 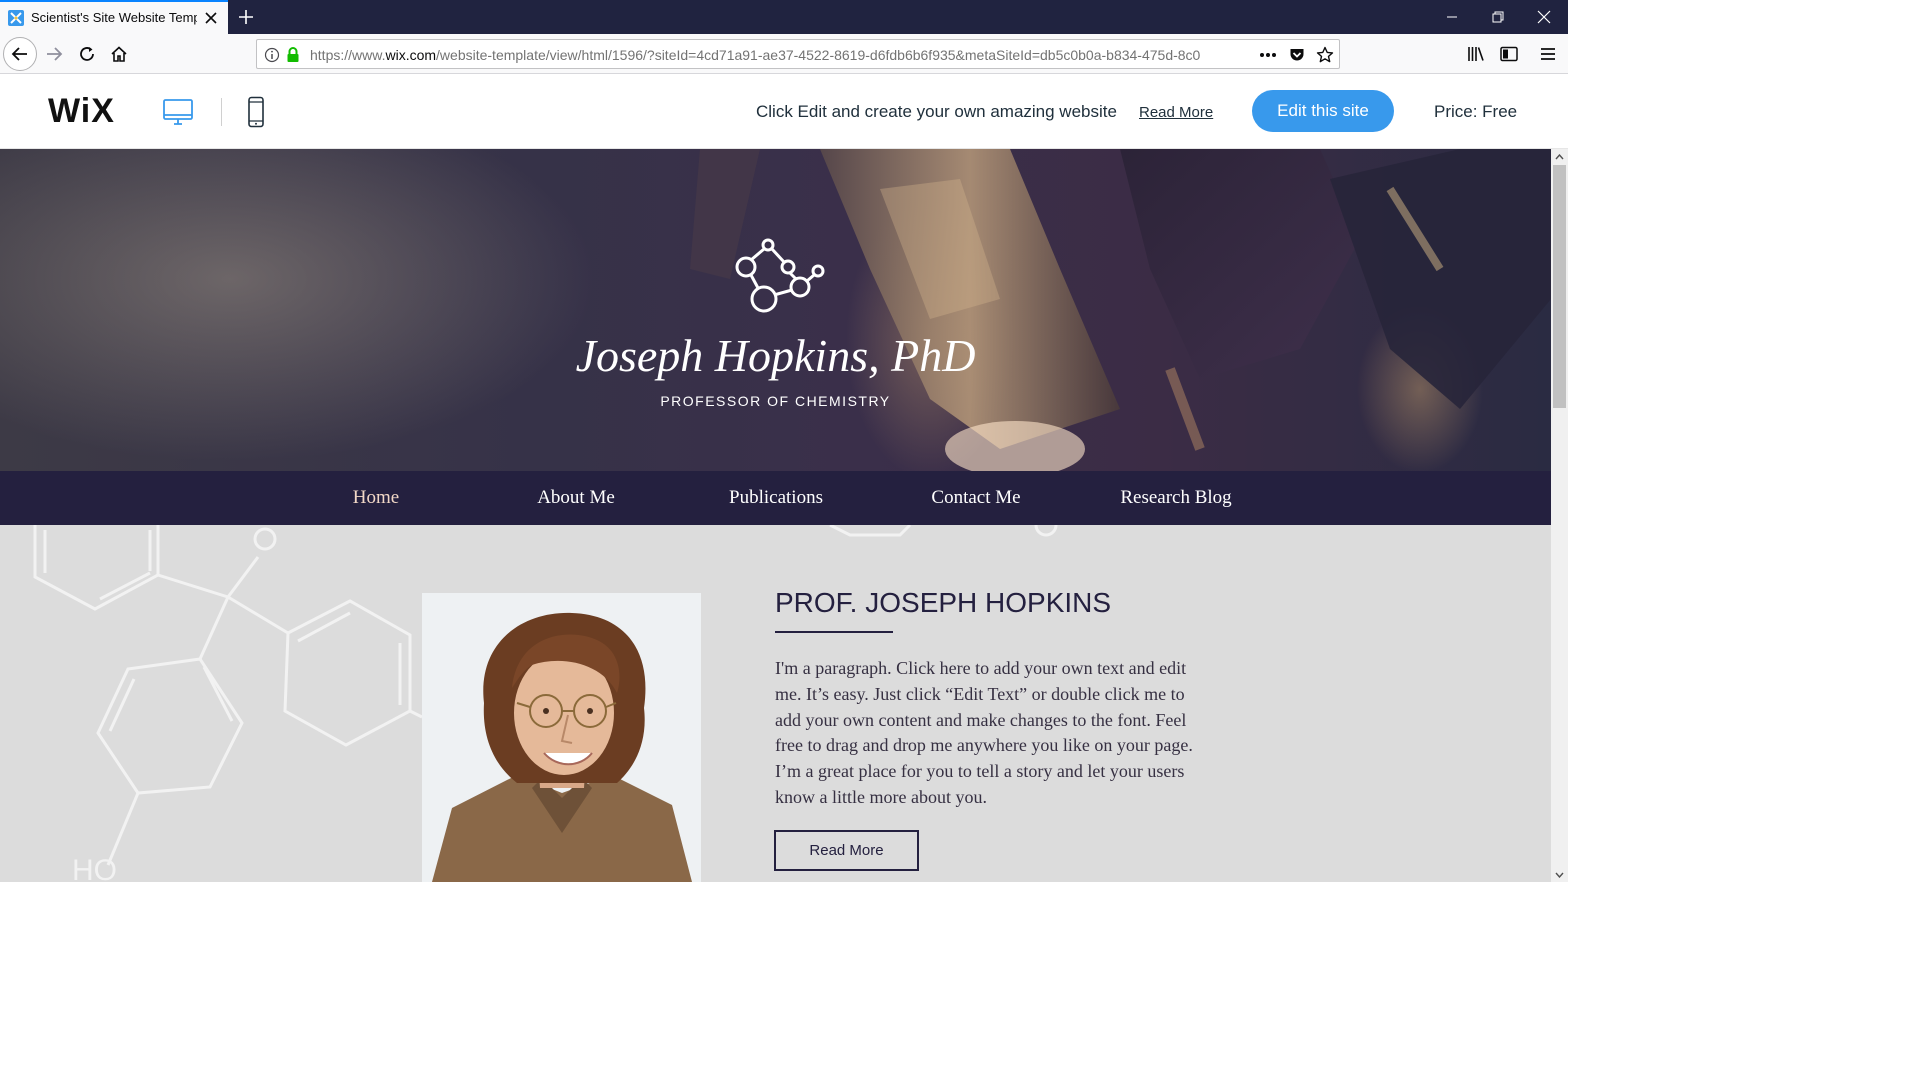 I want to click on nav-item-about-me: About Me, so click(x=576, y=498).